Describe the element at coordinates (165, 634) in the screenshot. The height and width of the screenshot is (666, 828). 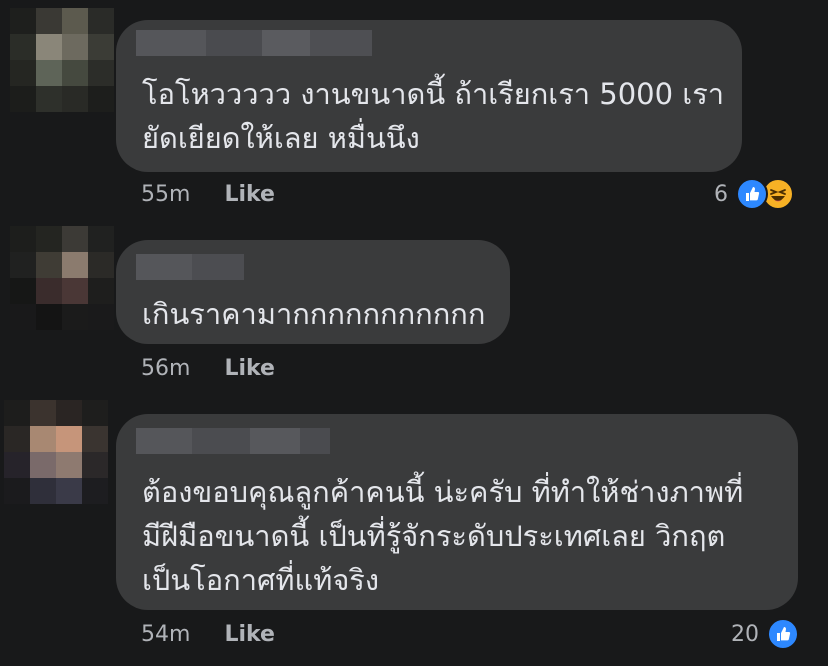
I see `comment-timestamp: 54m` at that location.